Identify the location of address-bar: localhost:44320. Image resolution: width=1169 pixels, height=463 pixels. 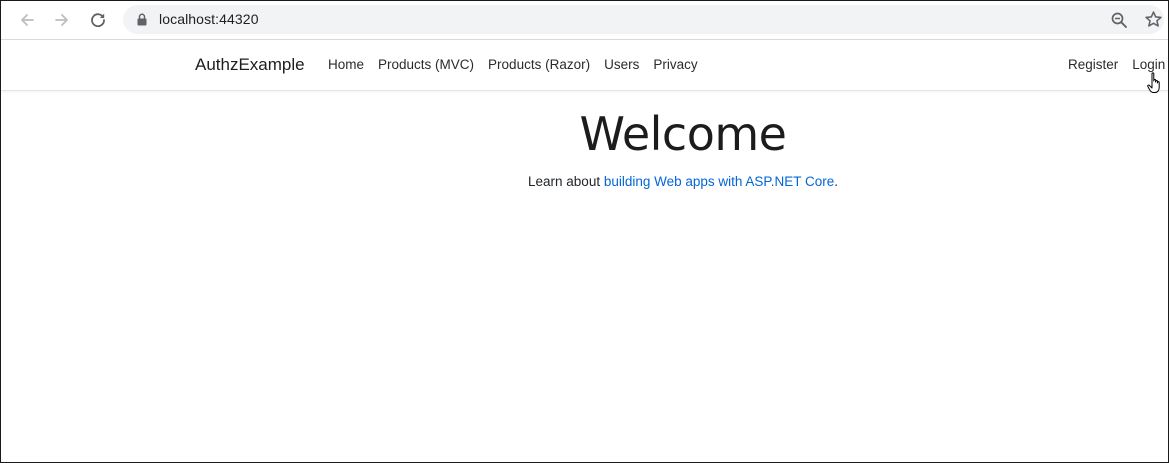
(643, 19).